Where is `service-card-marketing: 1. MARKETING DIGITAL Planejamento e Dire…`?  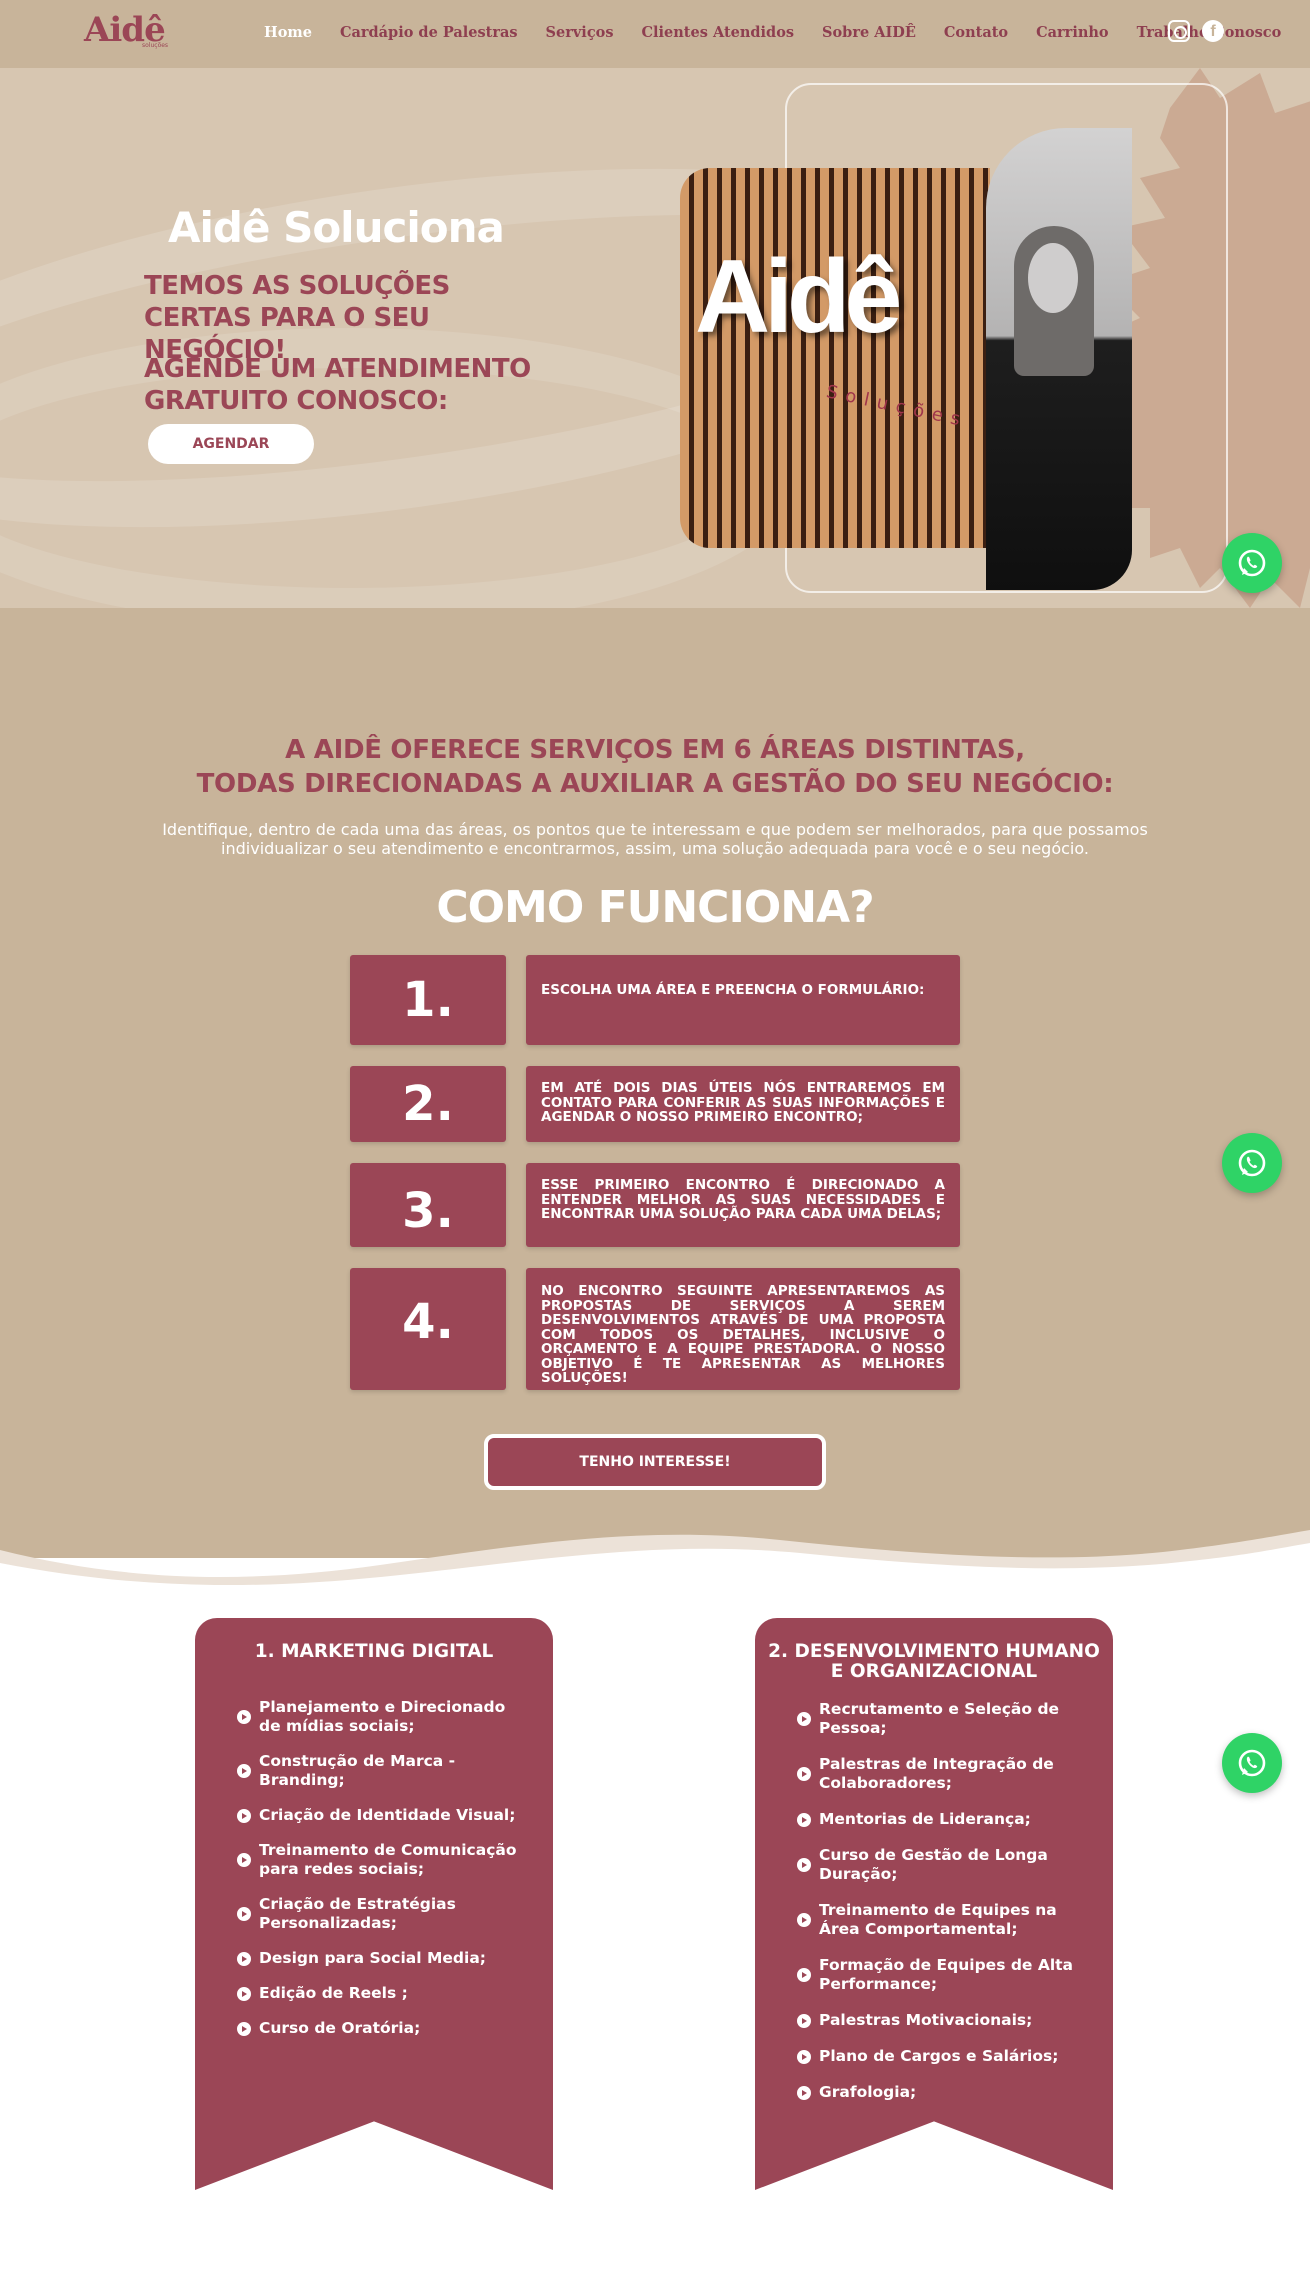
service-card-marketing: 1. MARKETING DIGITAL Planejamento e Dire… is located at coordinates (374, 1904).